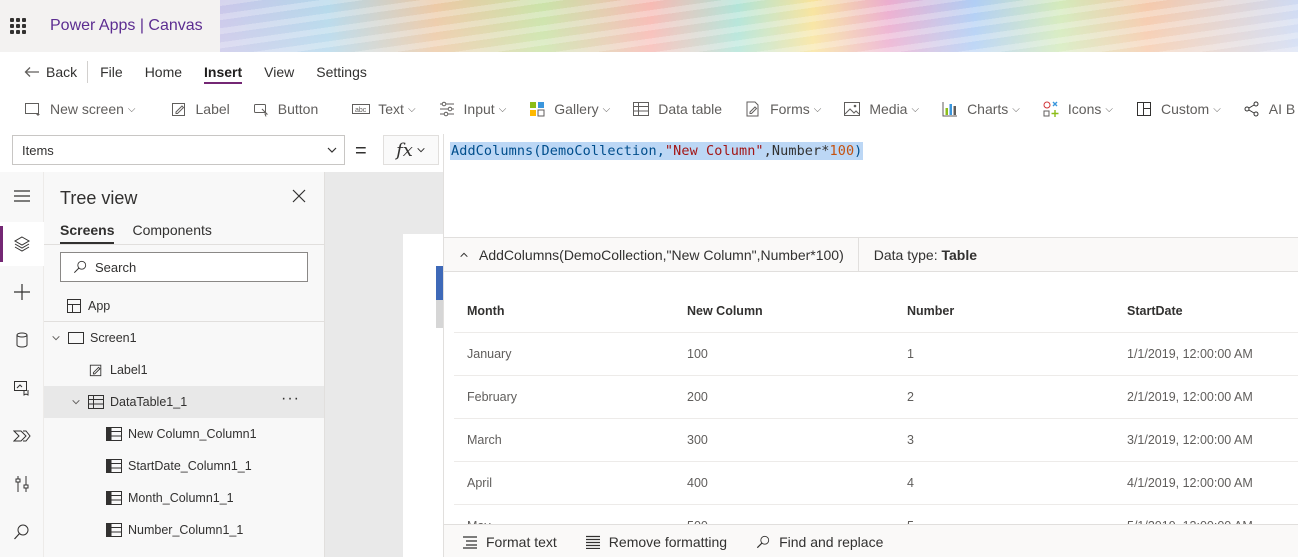  I want to click on menu-insert: Insert, so click(223, 72).